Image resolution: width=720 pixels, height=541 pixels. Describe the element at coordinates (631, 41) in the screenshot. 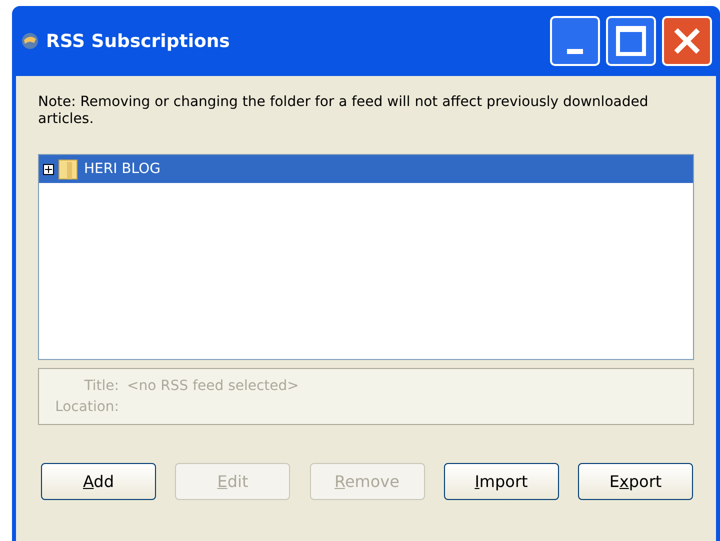

I see `maximize-button` at that location.